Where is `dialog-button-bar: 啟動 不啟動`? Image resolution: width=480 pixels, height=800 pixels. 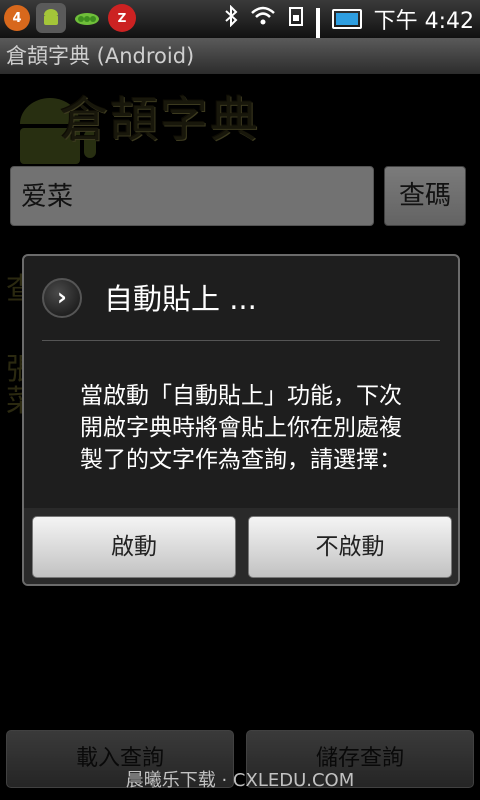
dialog-button-bar: 啟動 不啟動 is located at coordinates (241, 546).